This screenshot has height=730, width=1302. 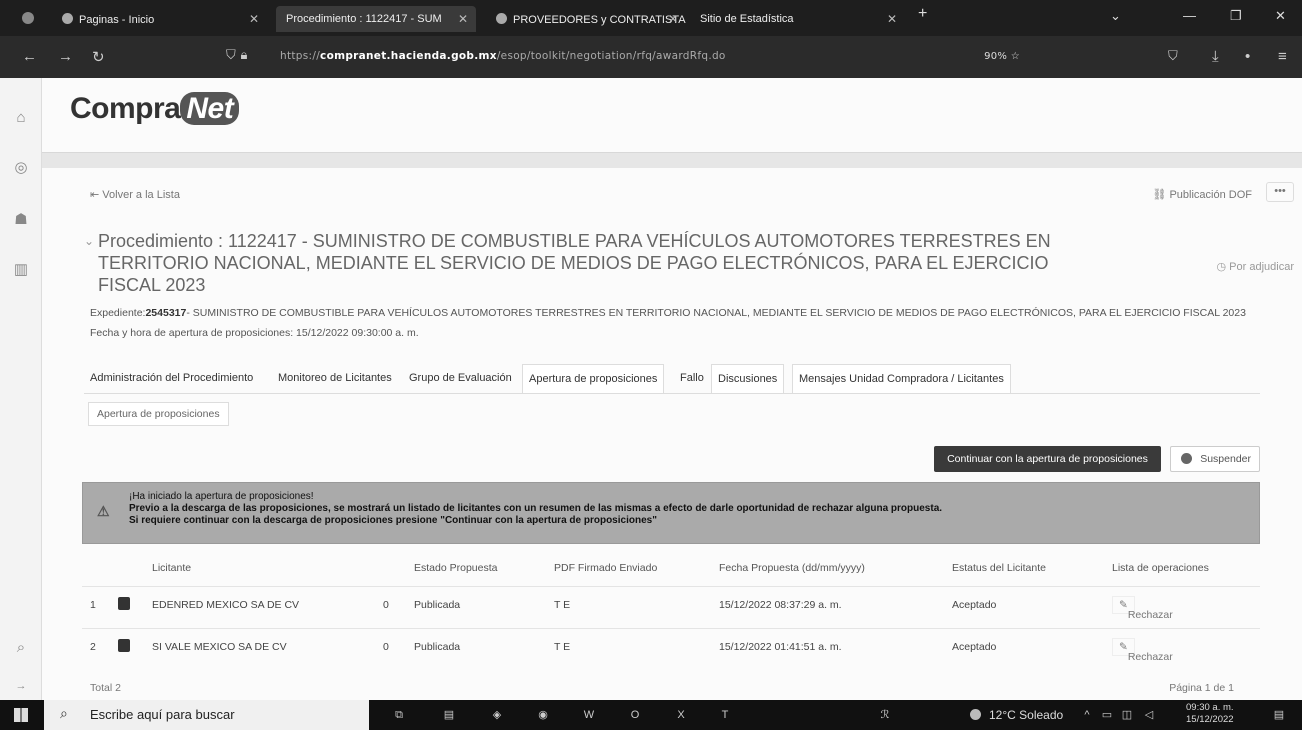 What do you see at coordinates (672, 393) in the screenshot?
I see `tab-divider` at bounding box center [672, 393].